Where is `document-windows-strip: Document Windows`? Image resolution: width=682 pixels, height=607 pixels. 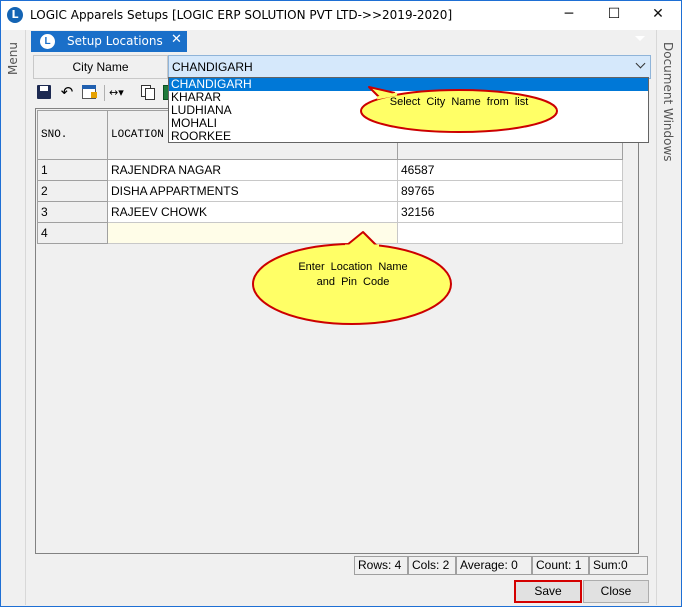 document-windows-strip: Document Windows is located at coordinates (668, 317).